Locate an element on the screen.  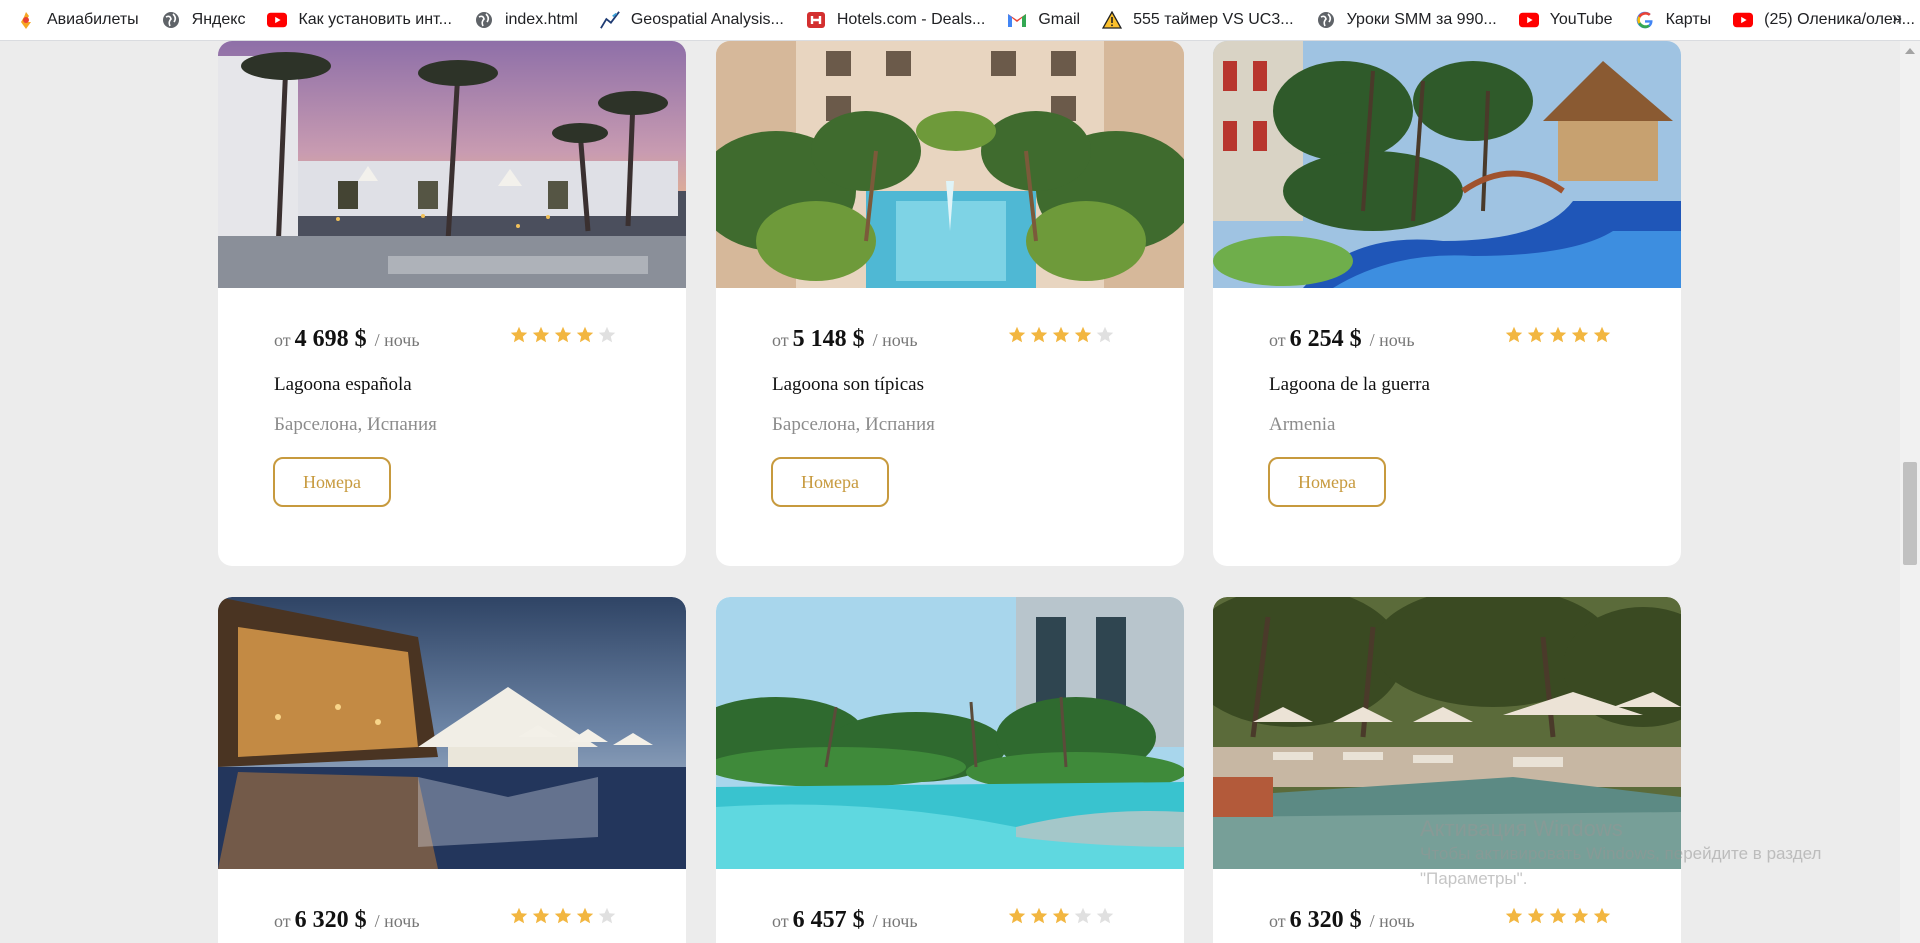
bookmark-yandex: Яндекс is located at coordinates (203, 20).